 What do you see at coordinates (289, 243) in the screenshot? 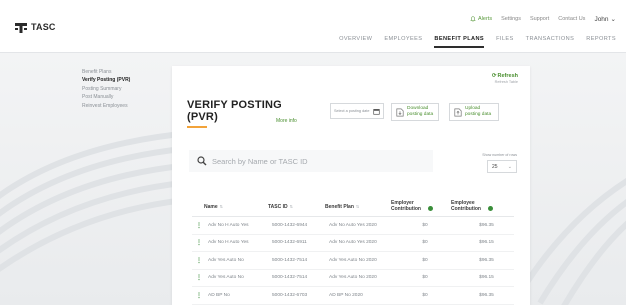
I see `row-tasc-id: 5000-1432-6911` at bounding box center [289, 243].